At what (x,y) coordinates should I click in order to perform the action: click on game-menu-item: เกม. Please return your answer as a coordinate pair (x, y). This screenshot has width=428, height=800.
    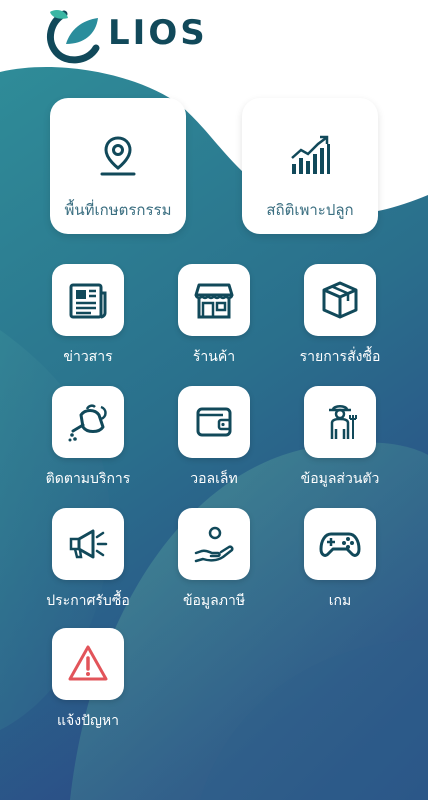
    Looking at the image, I should click on (340, 562).